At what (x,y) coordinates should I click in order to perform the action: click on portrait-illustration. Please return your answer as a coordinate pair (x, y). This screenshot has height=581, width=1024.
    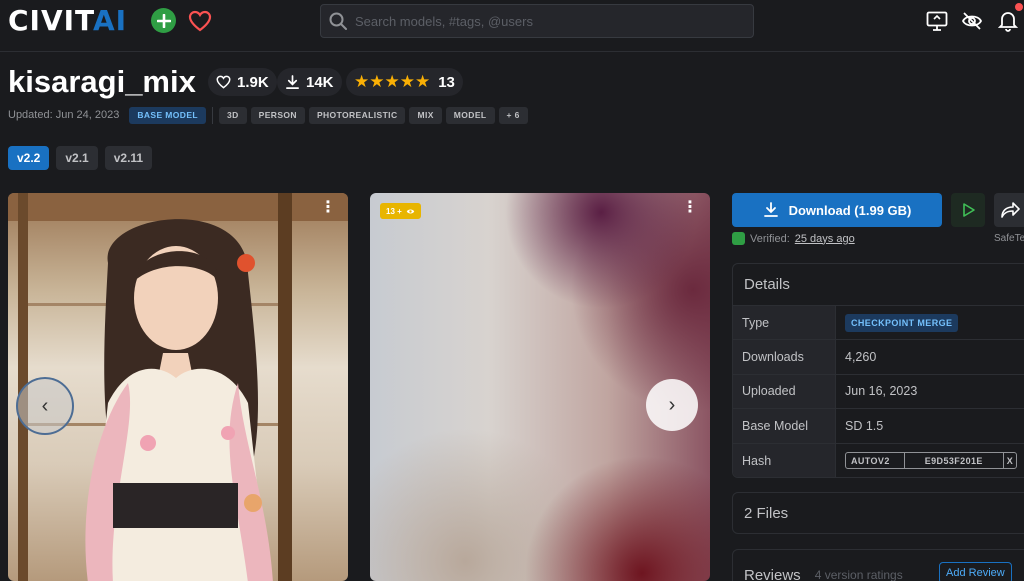
    Looking at the image, I should click on (179, 400).